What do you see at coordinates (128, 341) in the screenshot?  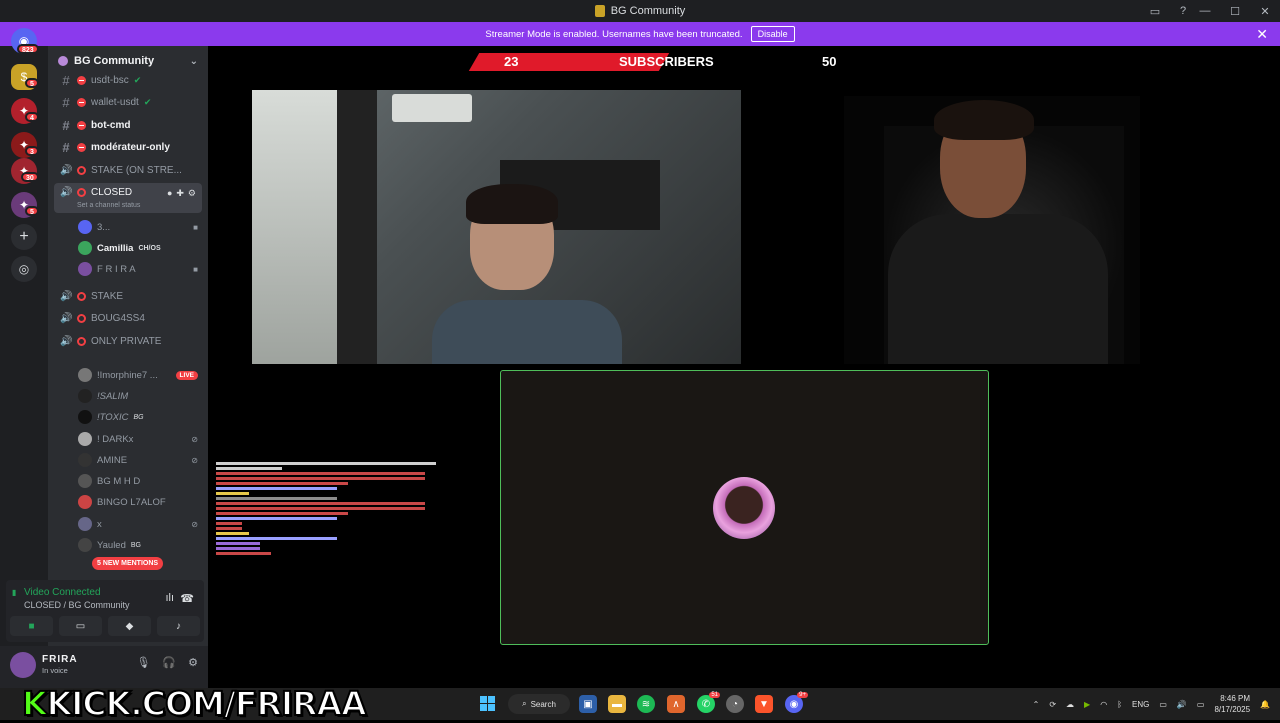 I see `channel-only-private: 🔊 ONLY PRIVATE` at bounding box center [128, 341].